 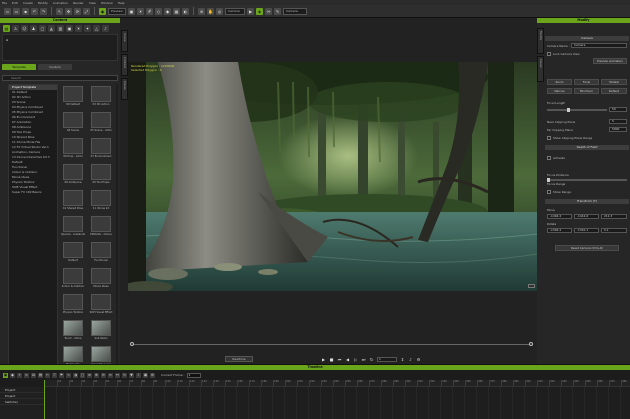 What do you see at coordinates (69, 28) in the screenshot?
I see `camera-content-icon: ▣` at bounding box center [69, 28].